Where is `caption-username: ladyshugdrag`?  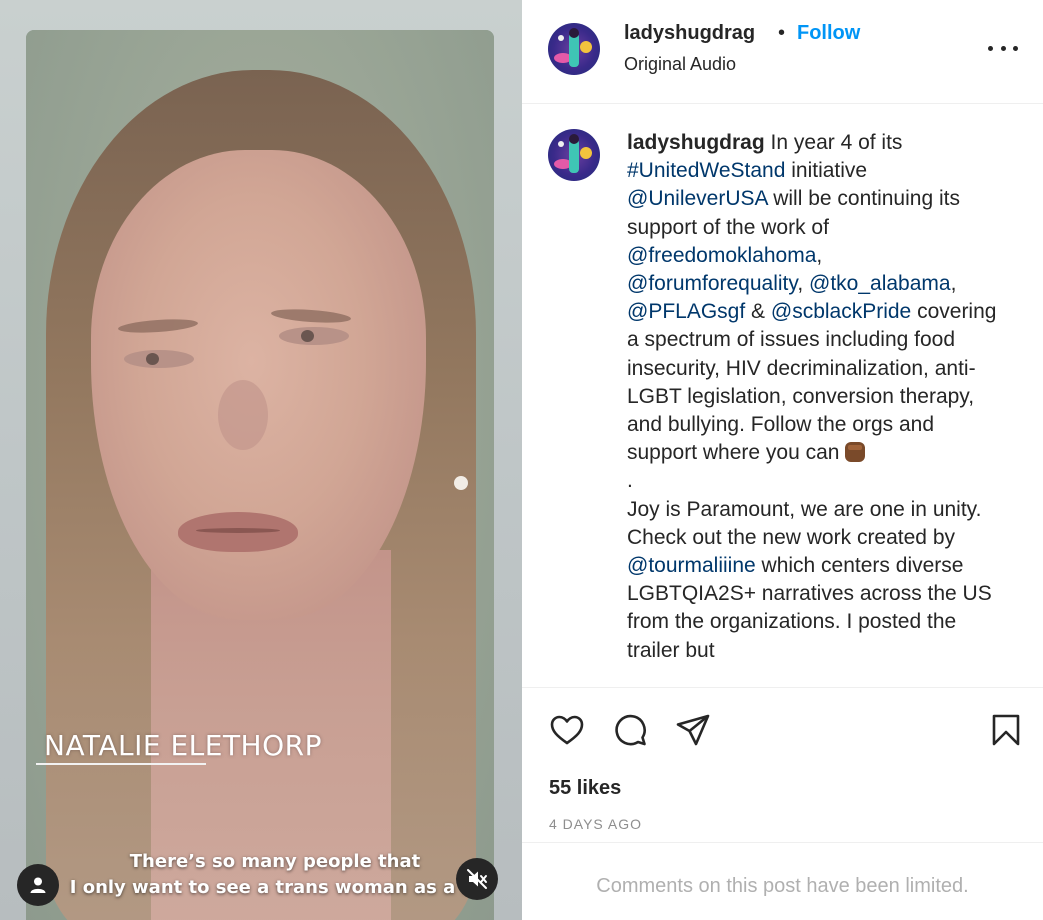
caption-username: ladyshugdrag is located at coordinates (696, 142).